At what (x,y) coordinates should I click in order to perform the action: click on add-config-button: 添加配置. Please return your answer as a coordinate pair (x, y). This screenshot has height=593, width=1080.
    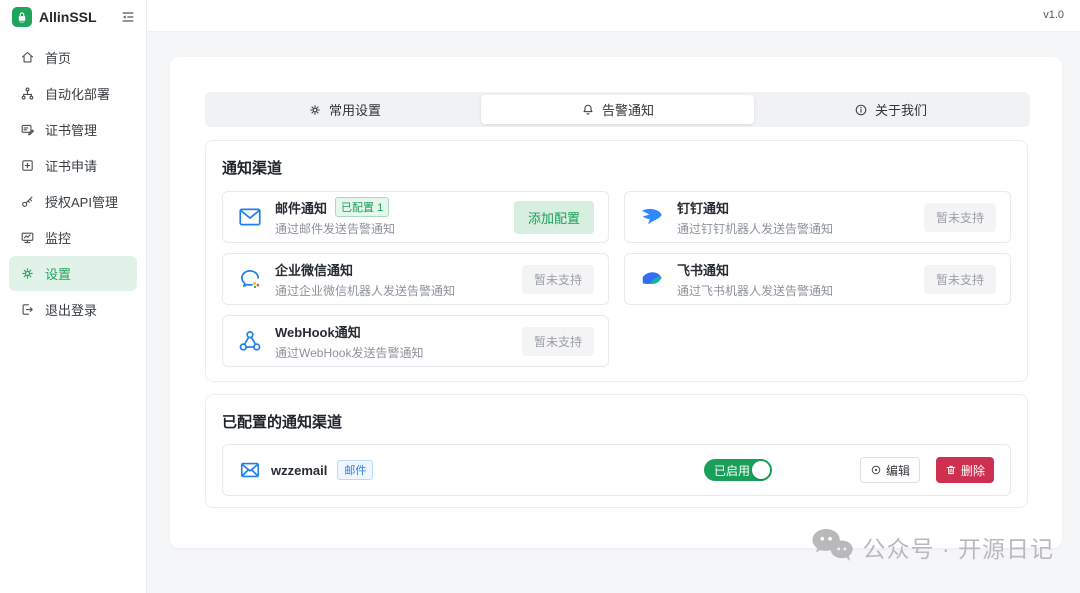
    Looking at the image, I should click on (553, 217).